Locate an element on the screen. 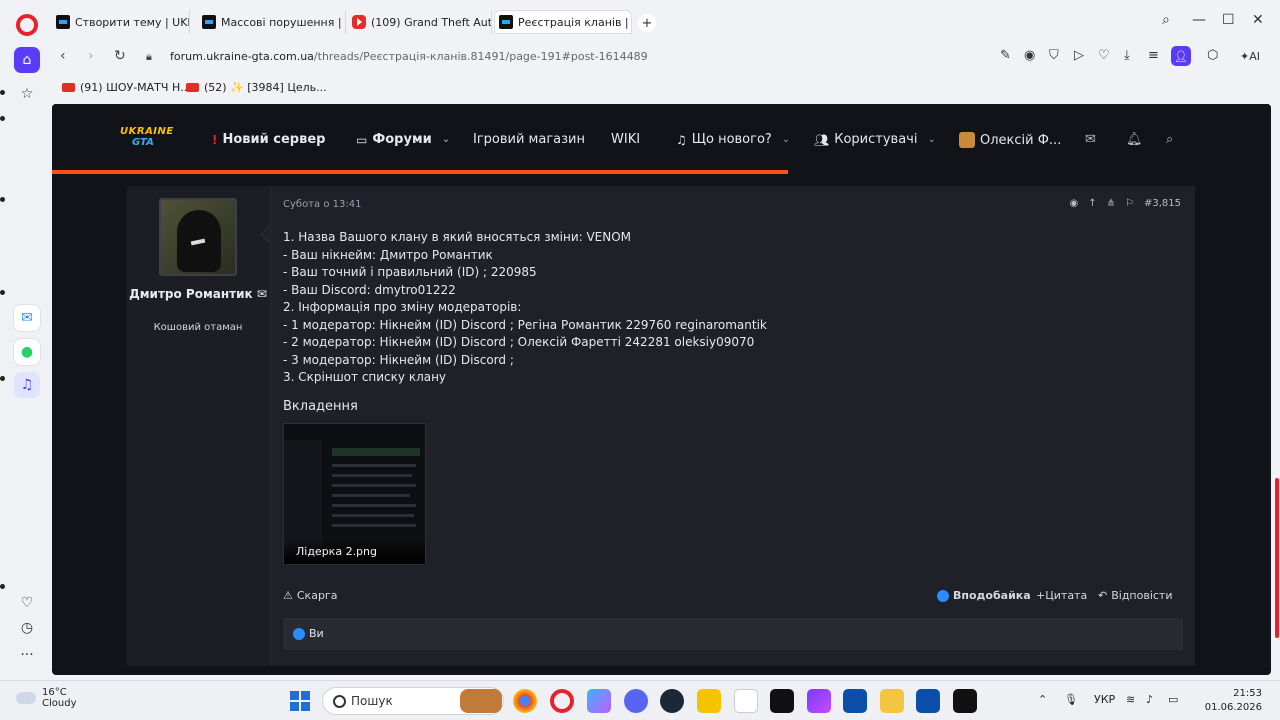 The width and height of the screenshot is (1280, 720). chevron-up-icon: ⌃ is located at coordinates (1042, 699).